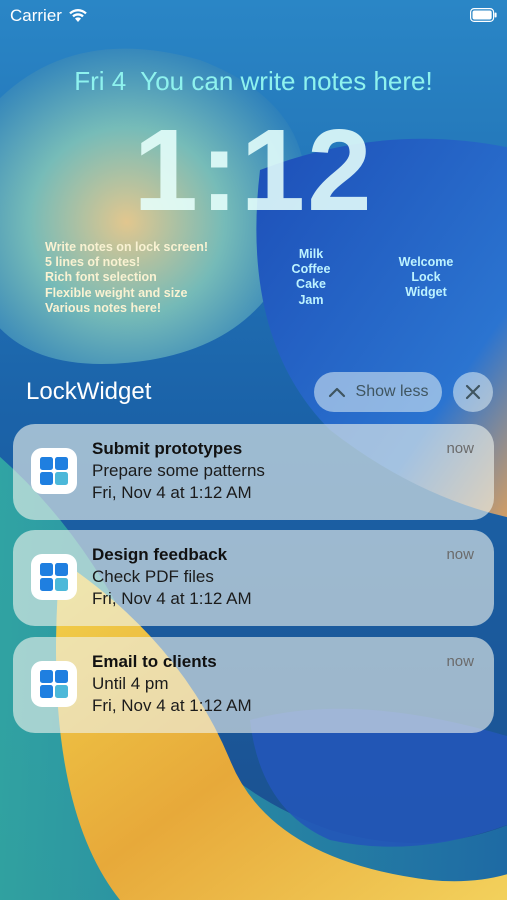  Describe the element at coordinates (103, 307) in the screenshot. I see `notes-line: Various notes here!` at that location.